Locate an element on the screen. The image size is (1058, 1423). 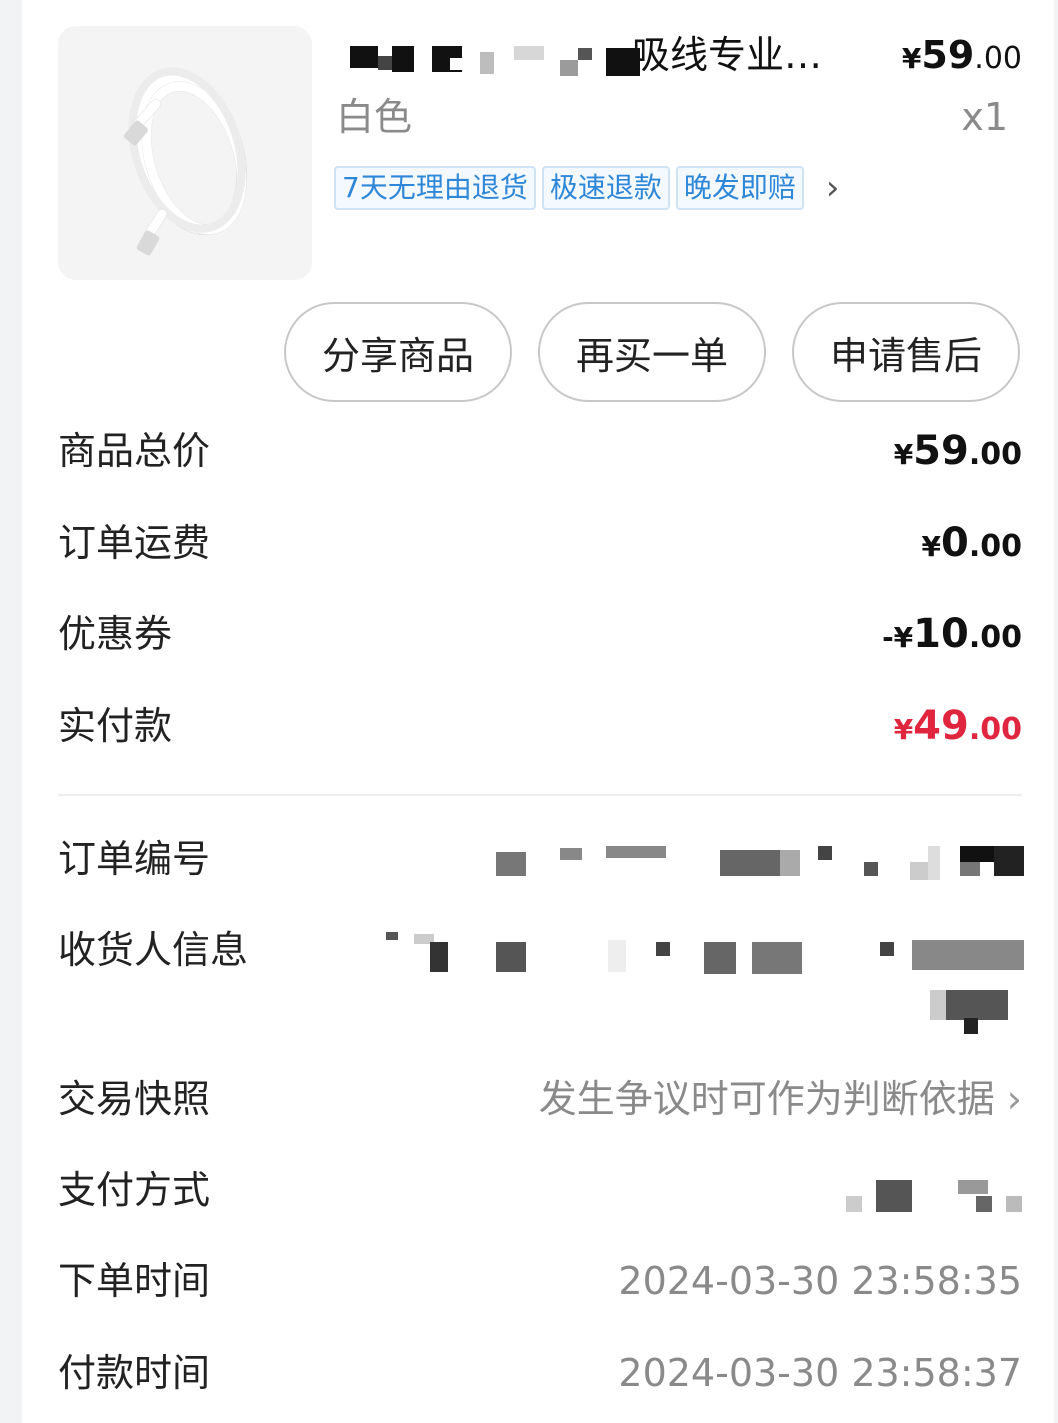
shipping-amount: ¥0.00 is located at coordinates (971, 543).